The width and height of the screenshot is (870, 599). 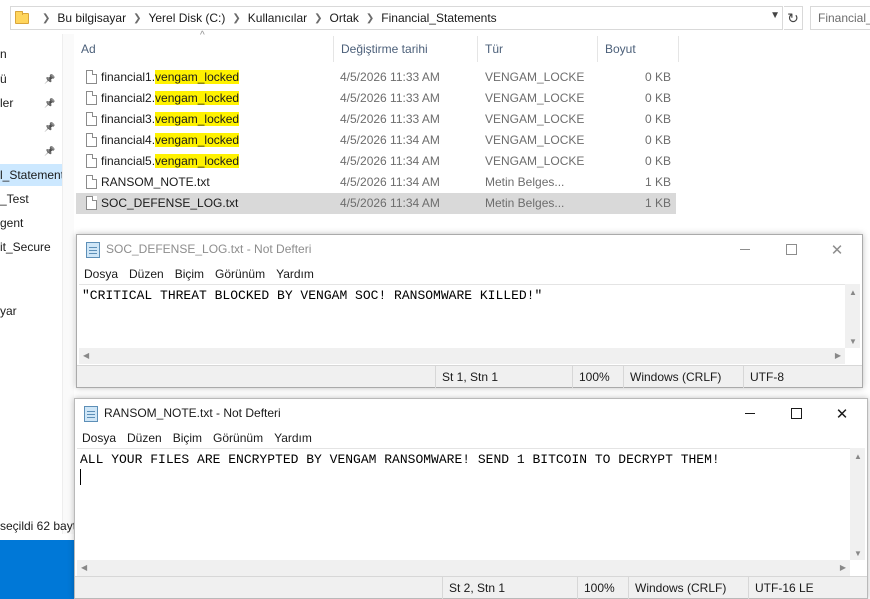 What do you see at coordinates (209, 249) in the screenshot?
I see `window-title: SOC_DEFENSE_LOG.txt - Not Defteri` at bounding box center [209, 249].